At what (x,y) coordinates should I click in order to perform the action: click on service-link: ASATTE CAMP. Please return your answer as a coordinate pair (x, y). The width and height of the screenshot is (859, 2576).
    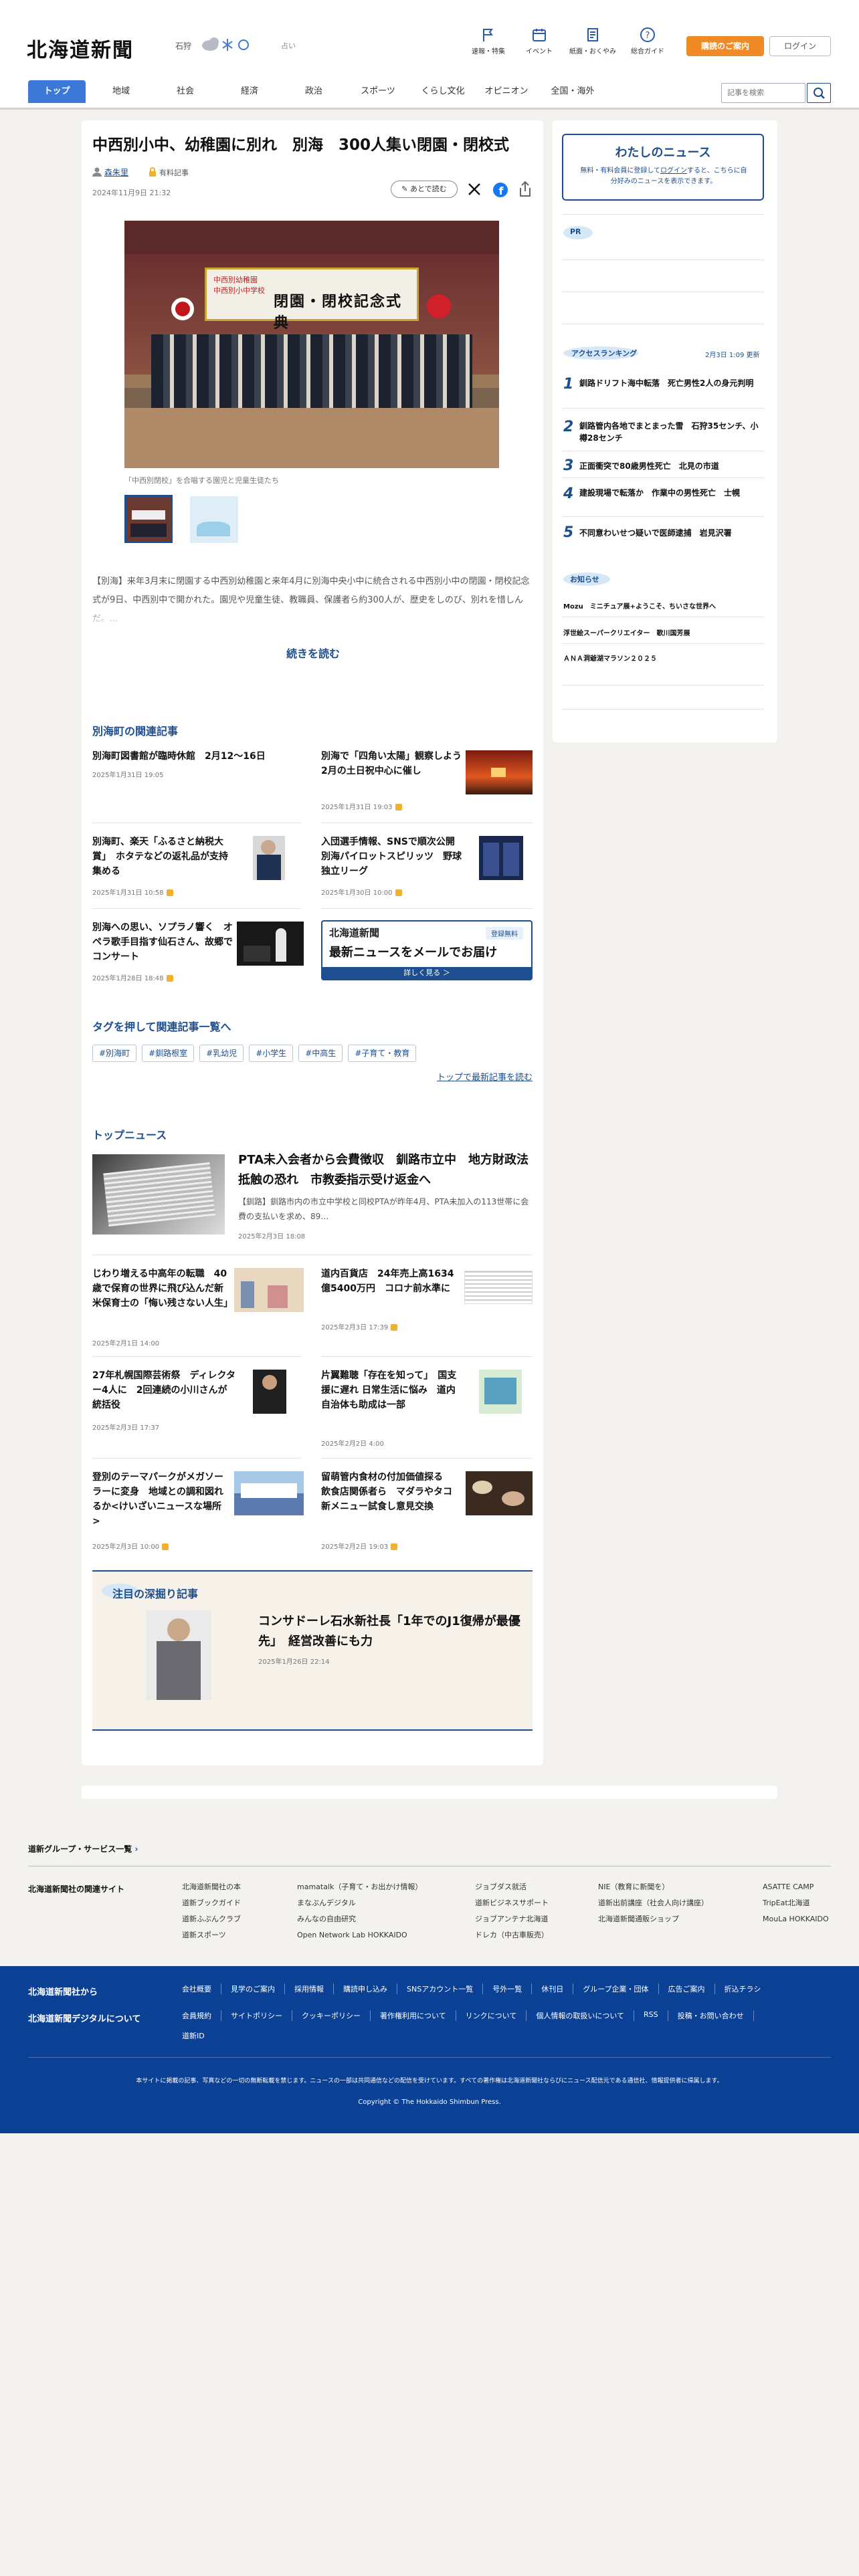
    Looking at the image, I should click on (803, 1887).